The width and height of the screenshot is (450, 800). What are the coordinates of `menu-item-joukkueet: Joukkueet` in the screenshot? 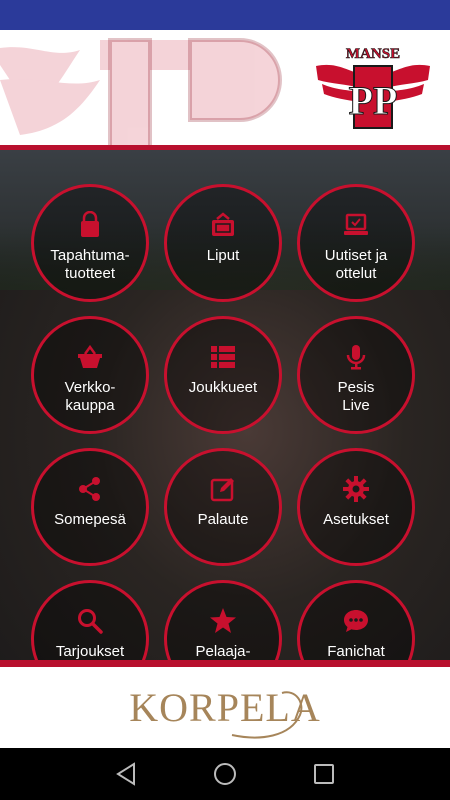 It's located at (223, 375).